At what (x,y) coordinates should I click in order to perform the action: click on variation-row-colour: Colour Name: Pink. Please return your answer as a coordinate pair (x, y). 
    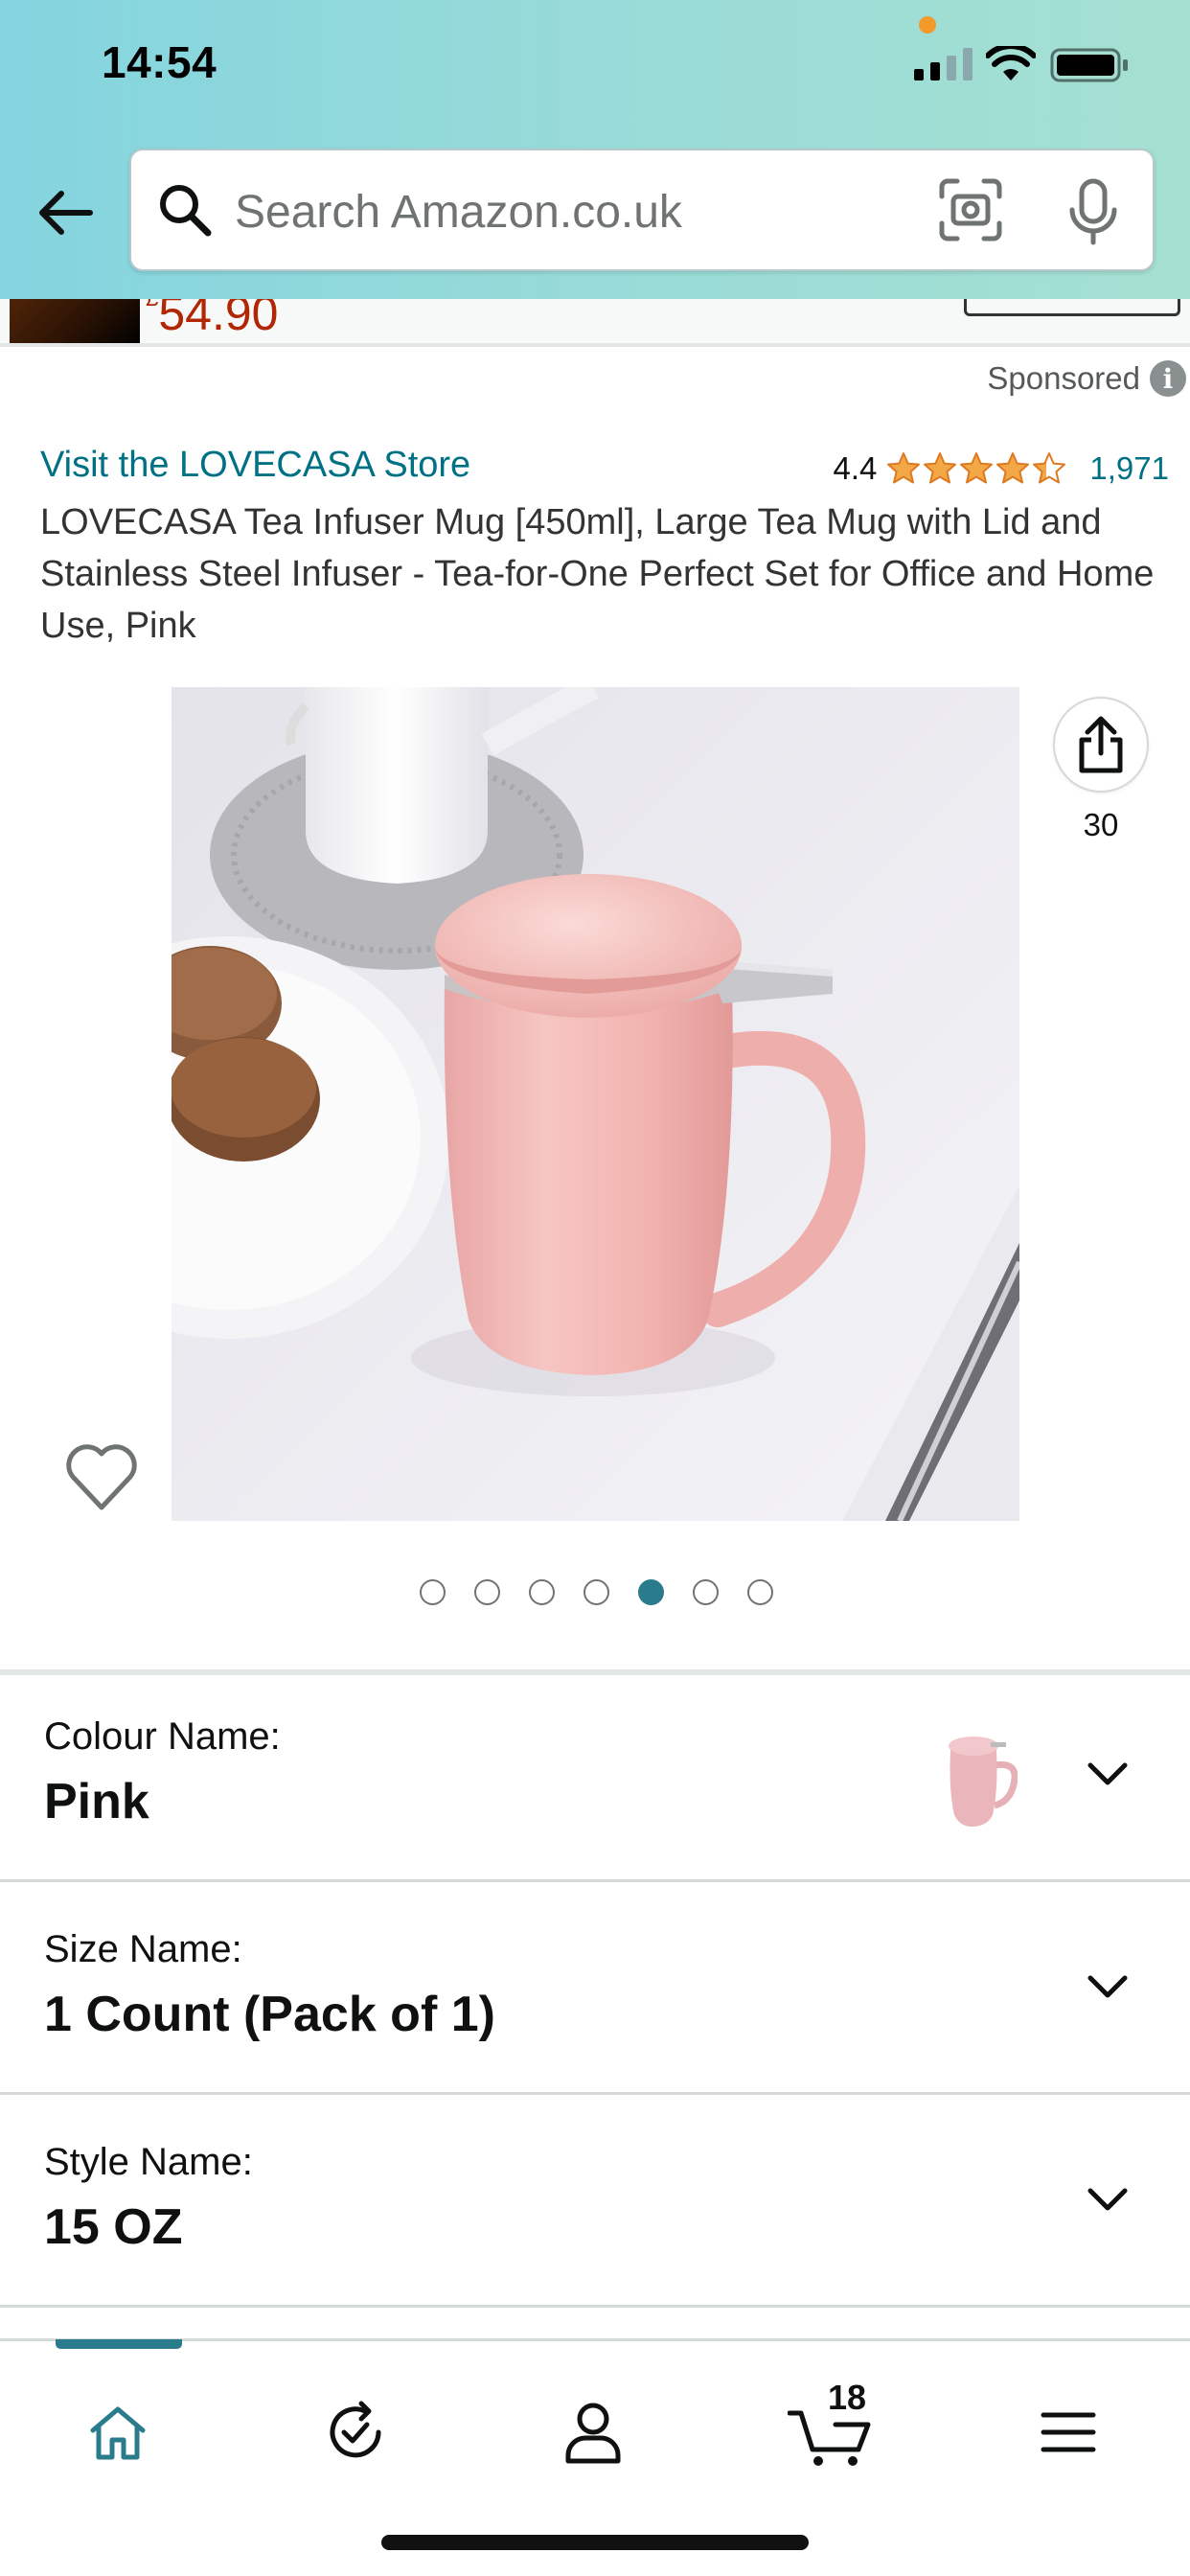
    Looking at the image, I should click on (595, 1778).